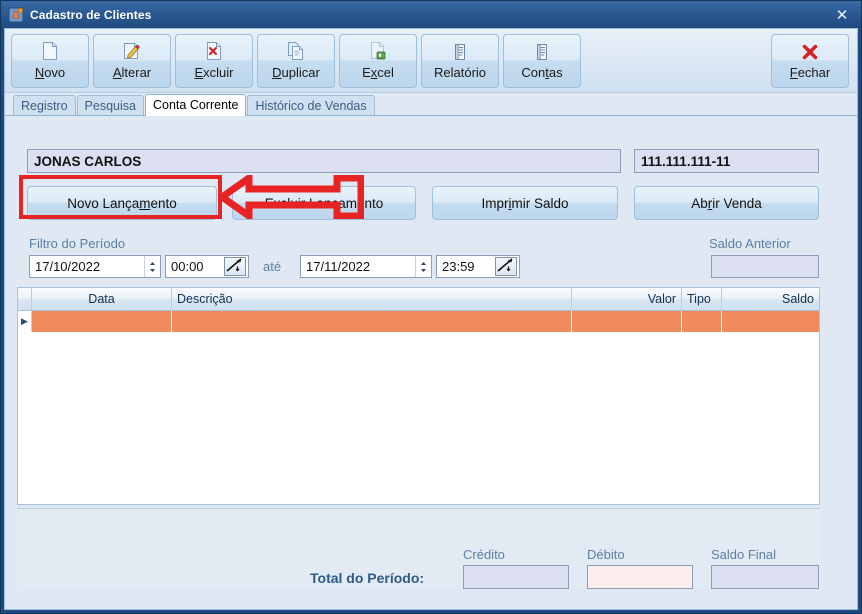  I want to click on accounts-icon, so click(542, 51).